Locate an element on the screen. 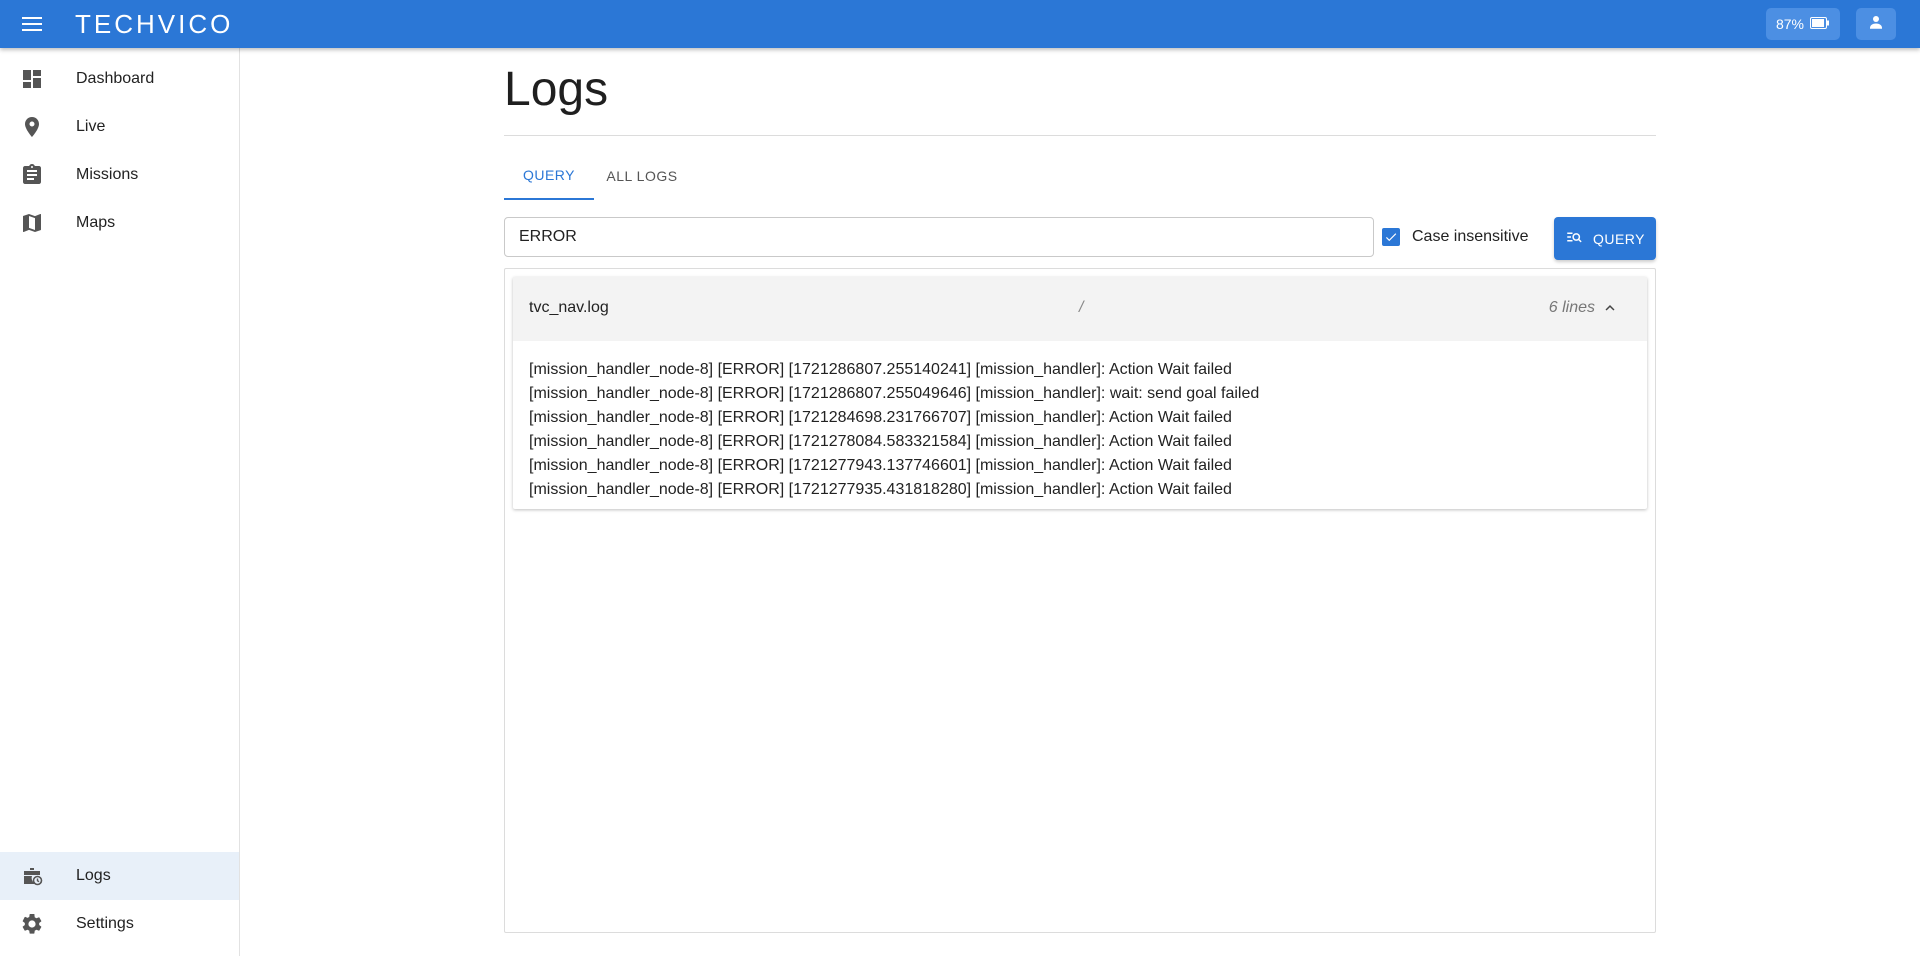 This screenshot has height=956, width=1920. tab-all-logs: ALL LOGS is located at coordinates (642, 176).